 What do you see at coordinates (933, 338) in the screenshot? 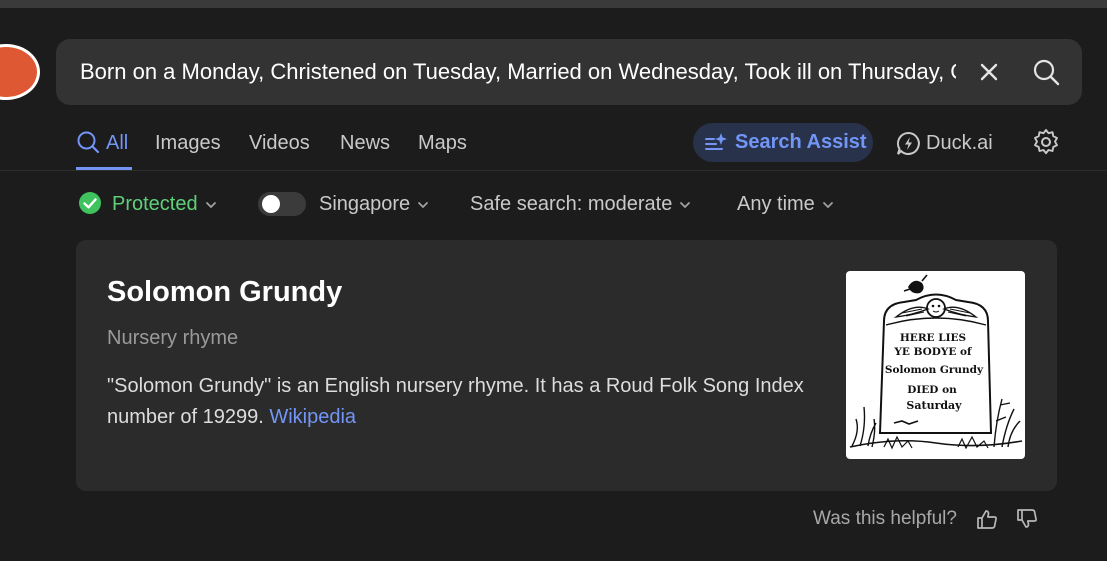
I see `tombstone-line-1: HERE LIES` at bounding box center [933, 338].